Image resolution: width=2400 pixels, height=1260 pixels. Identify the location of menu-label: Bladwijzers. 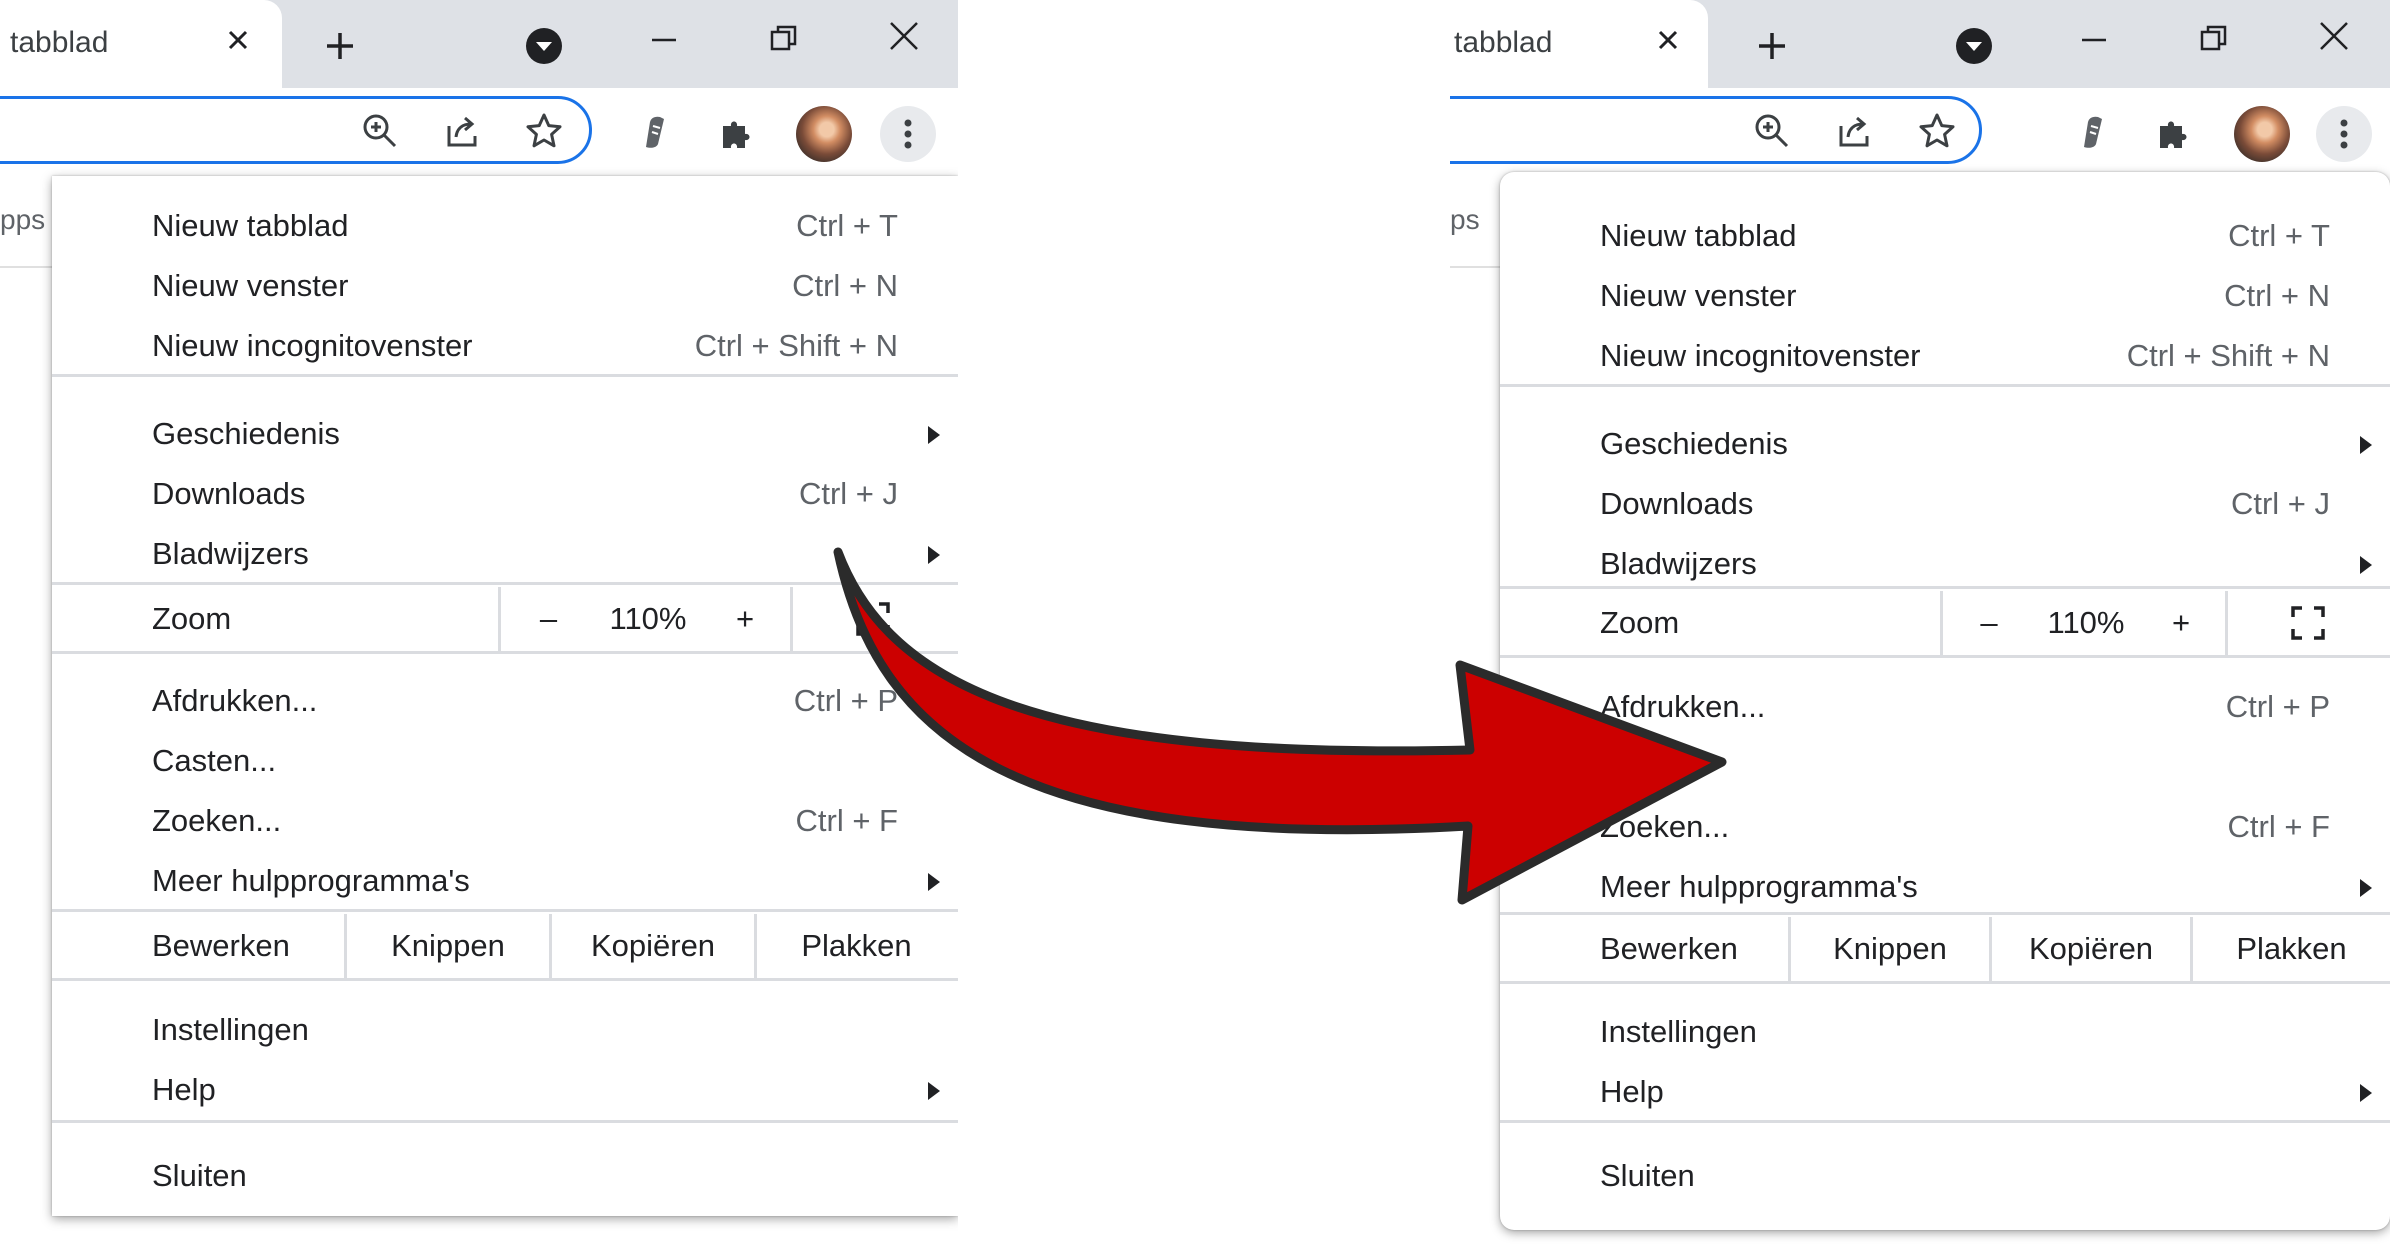
(1678, 563).